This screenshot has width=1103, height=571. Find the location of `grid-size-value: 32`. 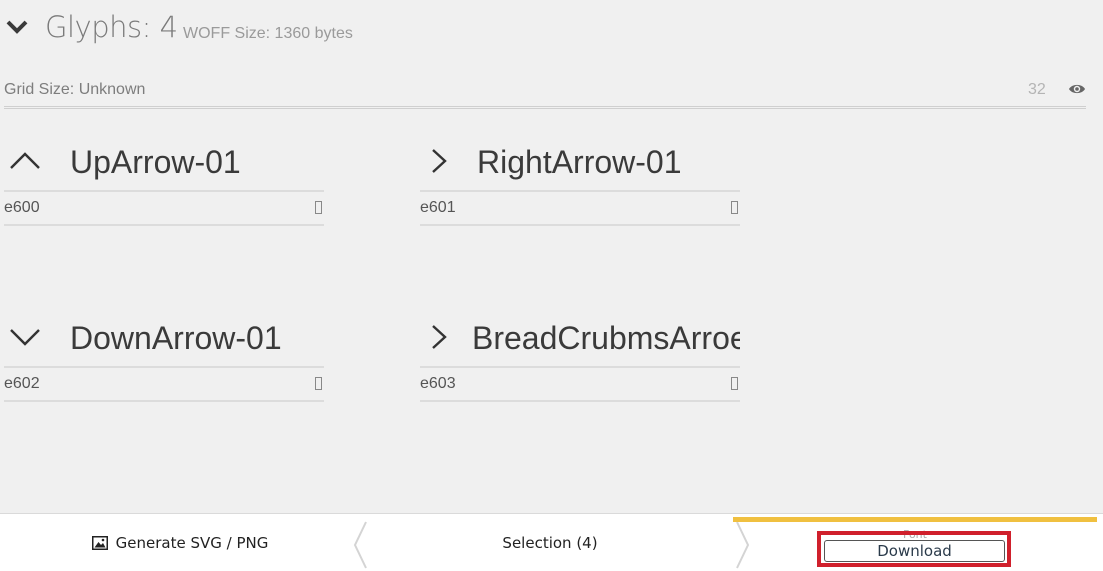

grid-size-value: 32 is located at coordinates (1037, 90).